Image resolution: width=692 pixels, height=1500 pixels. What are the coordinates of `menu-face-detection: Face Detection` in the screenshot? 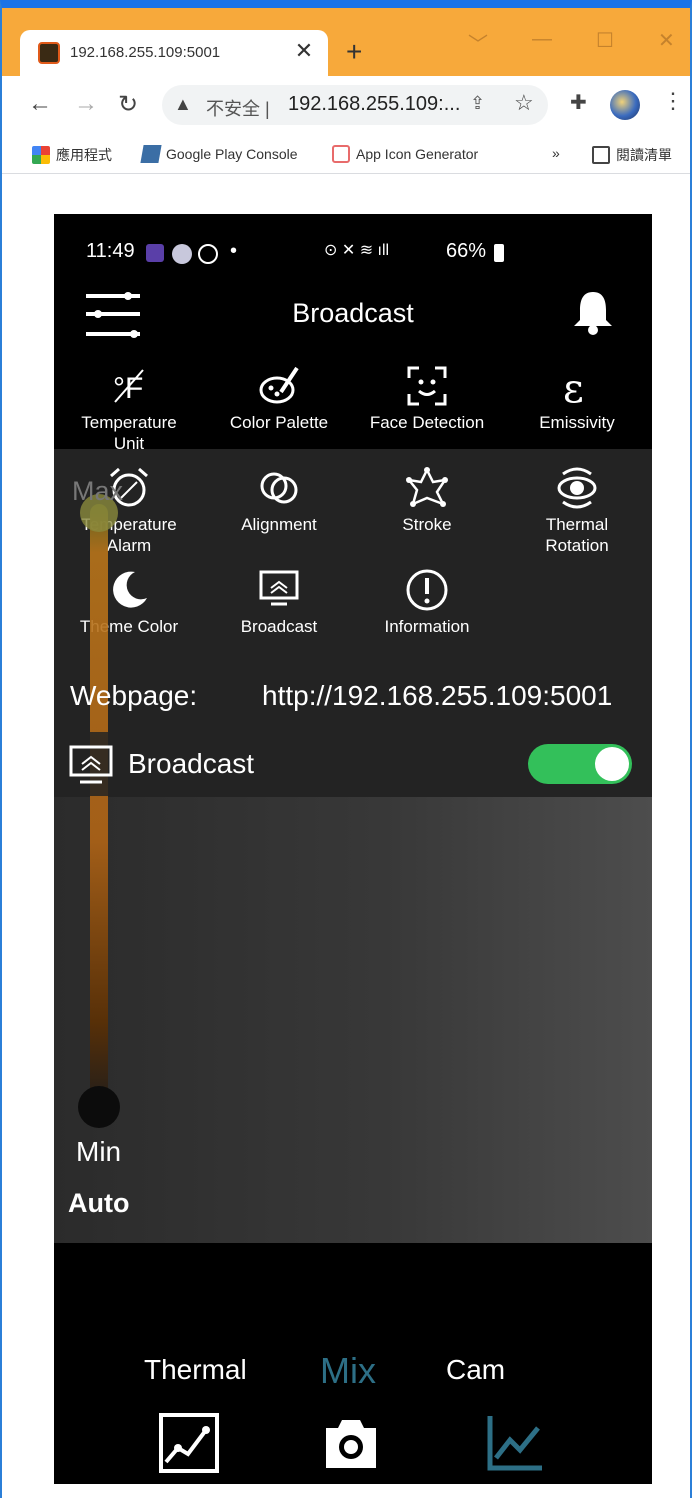 It's located at (427, 398).